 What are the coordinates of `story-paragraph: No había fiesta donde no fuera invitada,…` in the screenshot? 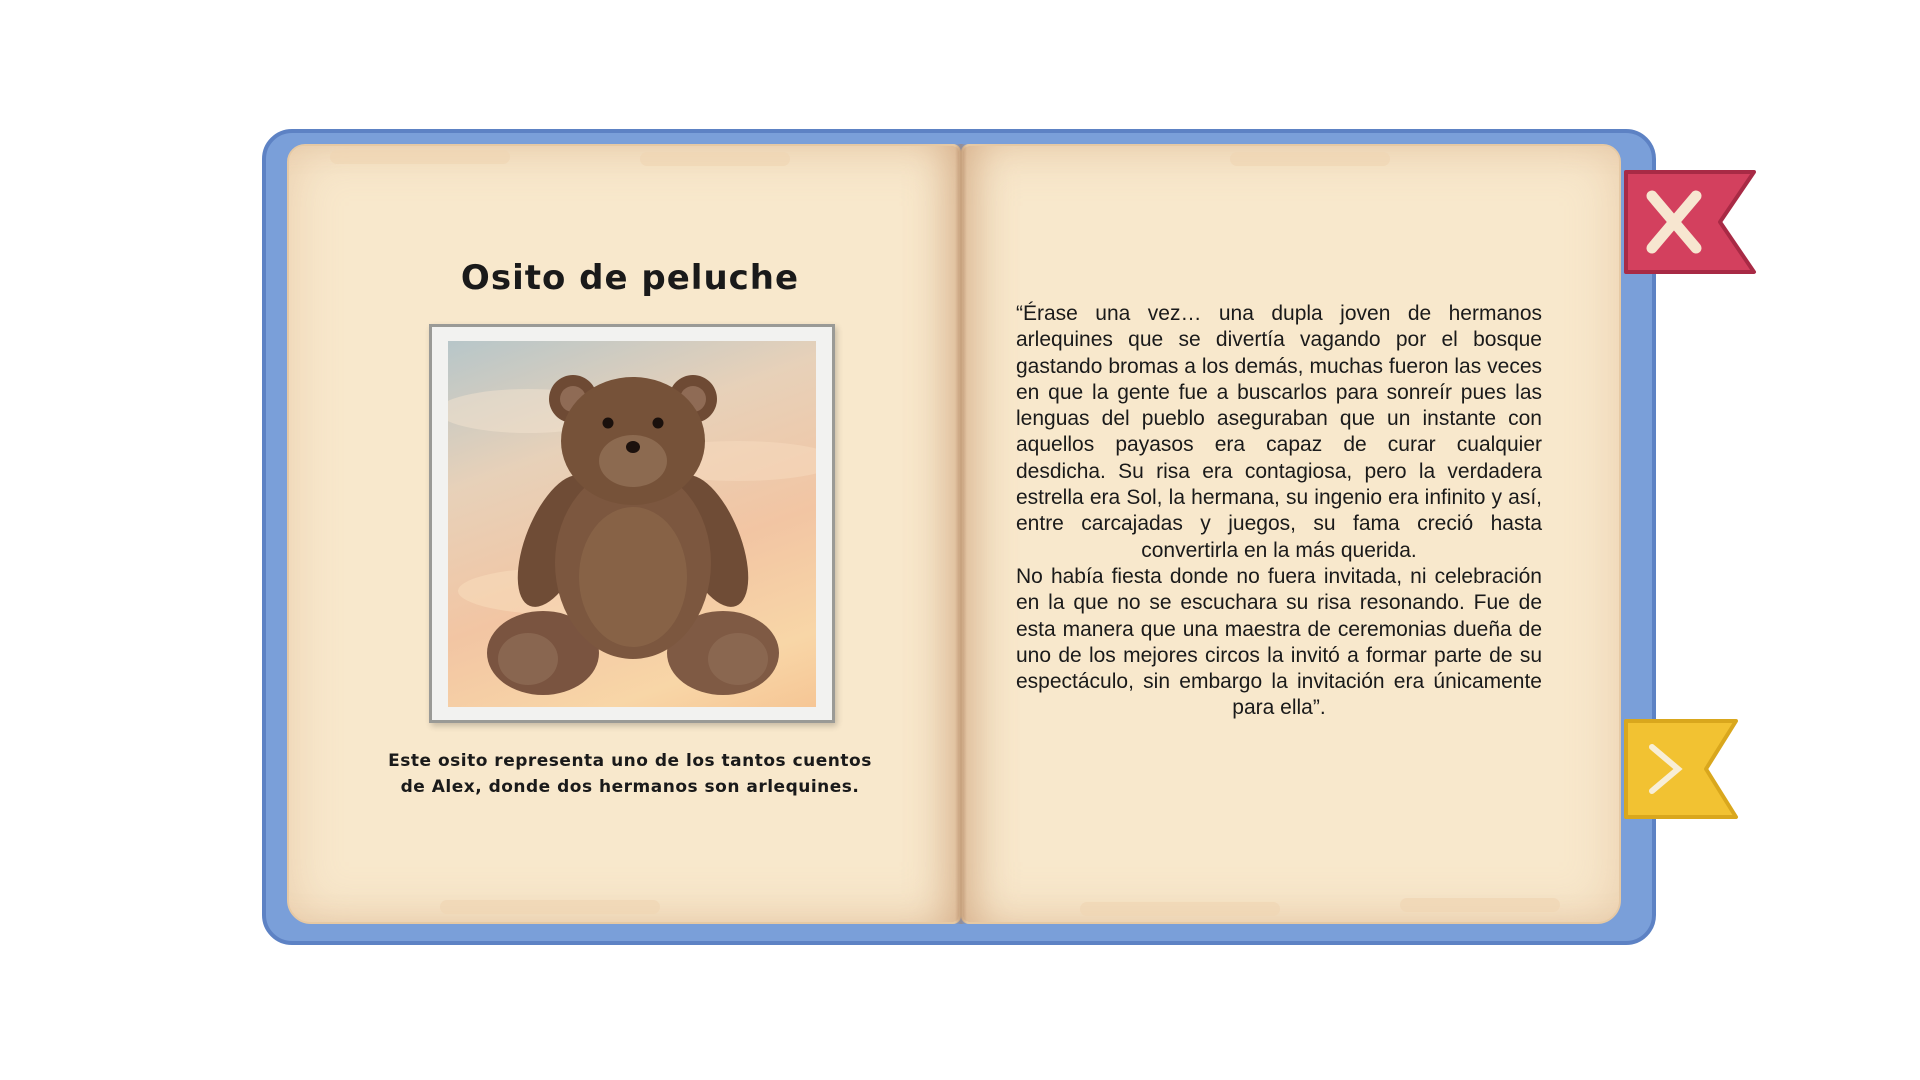 It's located at (1279, 642).